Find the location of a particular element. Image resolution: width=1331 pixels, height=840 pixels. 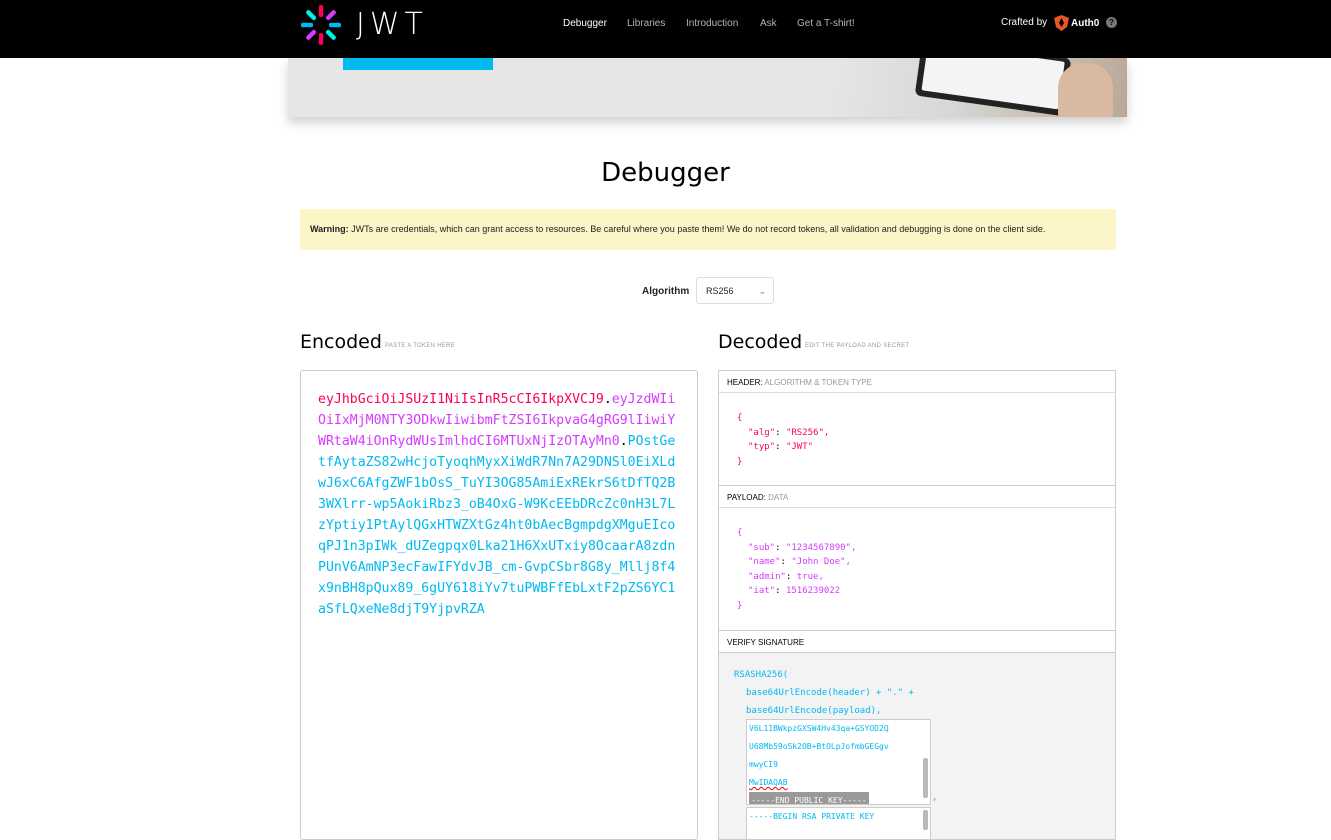

crafted-by-text: Crafted by is located at coordinates (1024, 22).